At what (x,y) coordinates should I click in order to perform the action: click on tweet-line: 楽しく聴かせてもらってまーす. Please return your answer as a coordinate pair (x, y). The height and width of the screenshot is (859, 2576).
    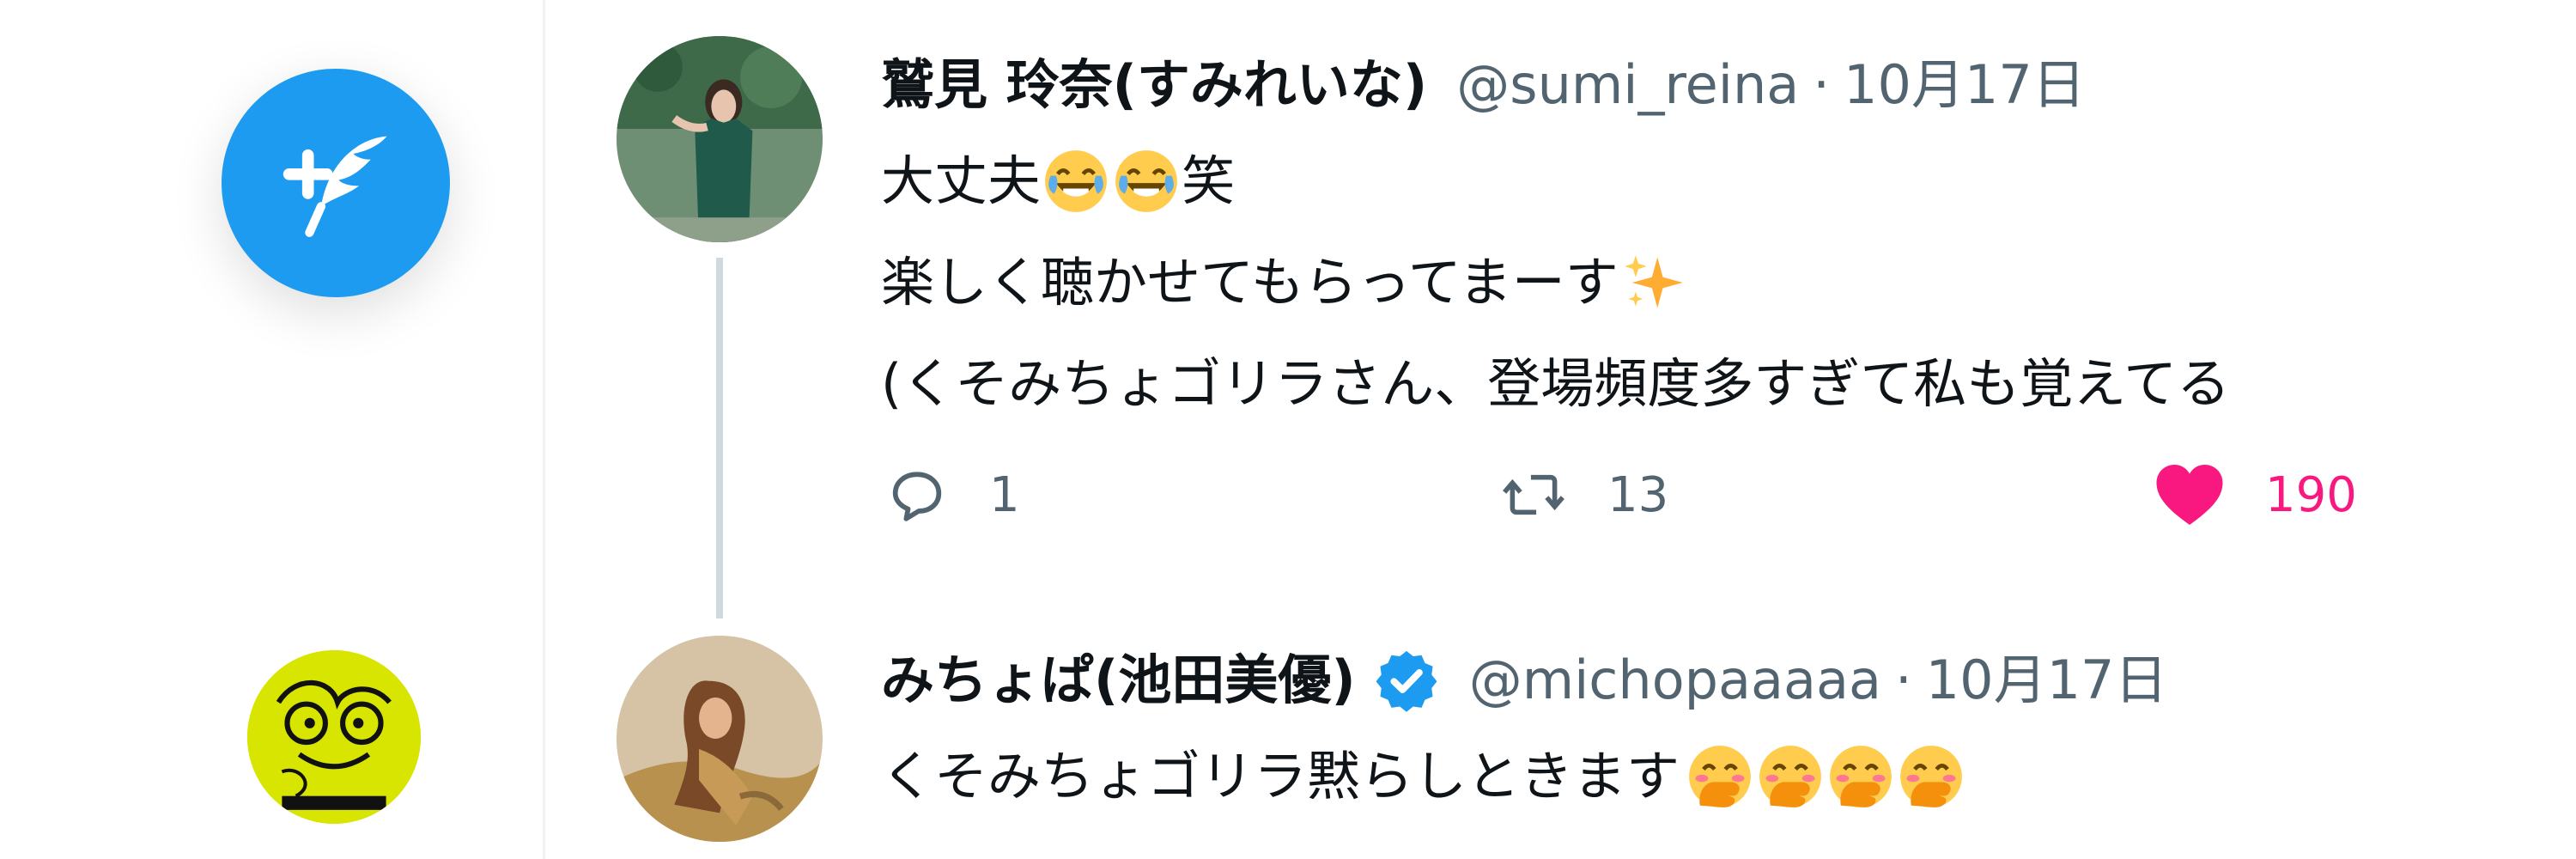
    Looking at the image, I should click on (1555, 282).